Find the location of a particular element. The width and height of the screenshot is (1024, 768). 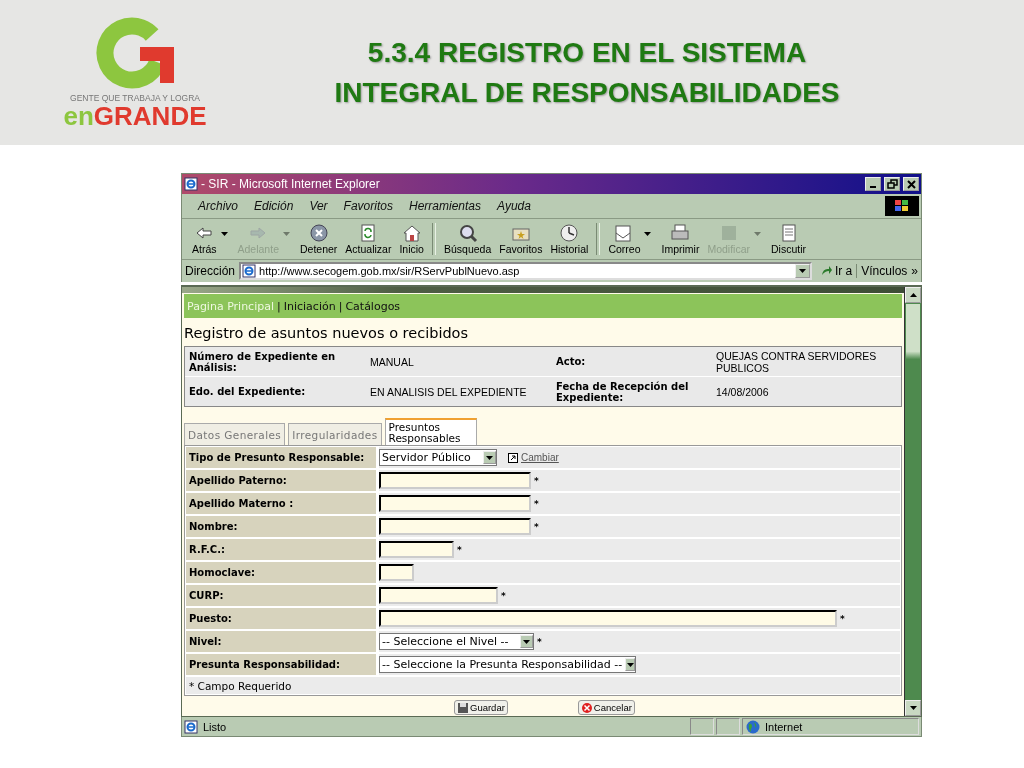

page-title: Registro de asuntos nuevos o recibidos is located at coordinates (327, 333).